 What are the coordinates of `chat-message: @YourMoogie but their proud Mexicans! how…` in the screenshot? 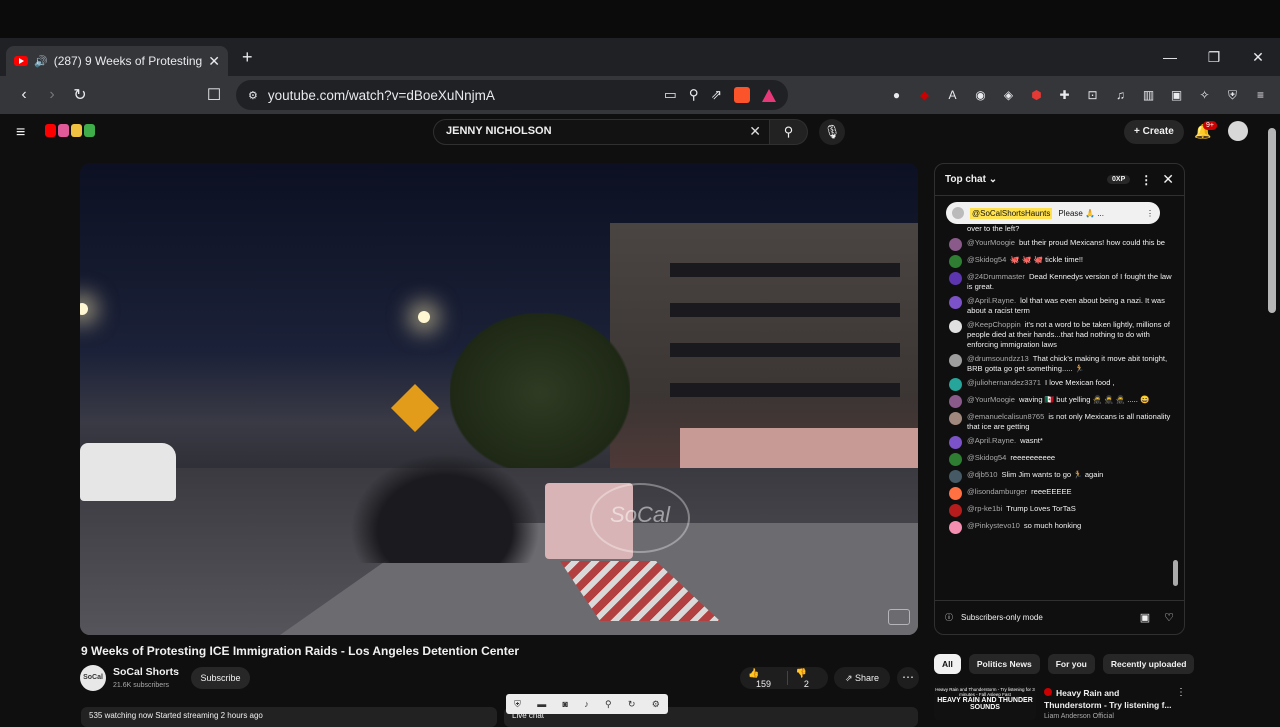 It's located at (1061, 244).